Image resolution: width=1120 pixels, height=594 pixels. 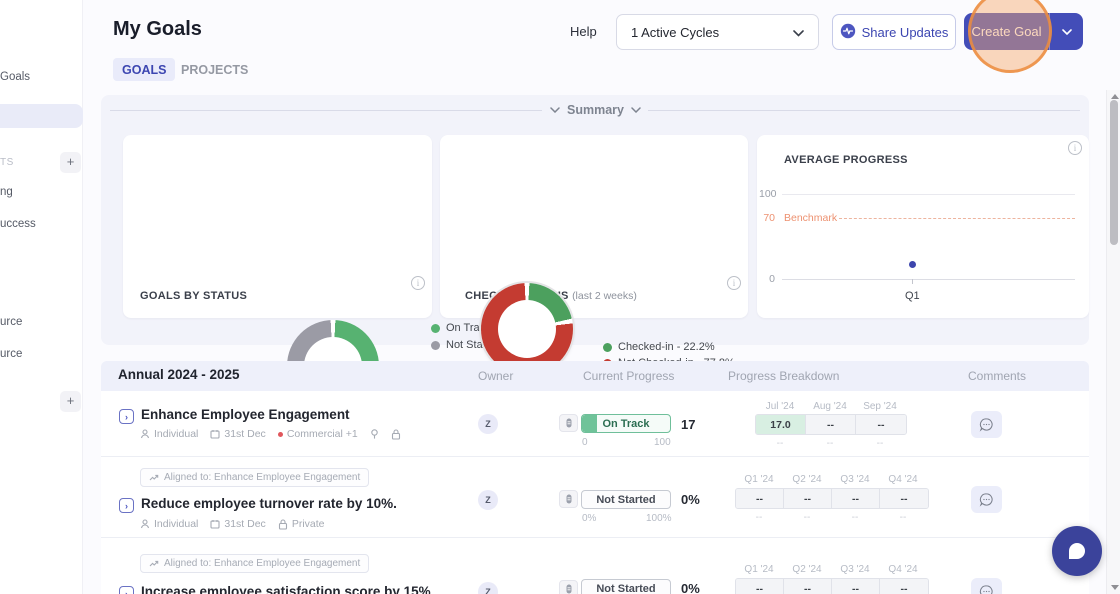 I want to click on status-bar: On Track, so click(x=626, y=423).